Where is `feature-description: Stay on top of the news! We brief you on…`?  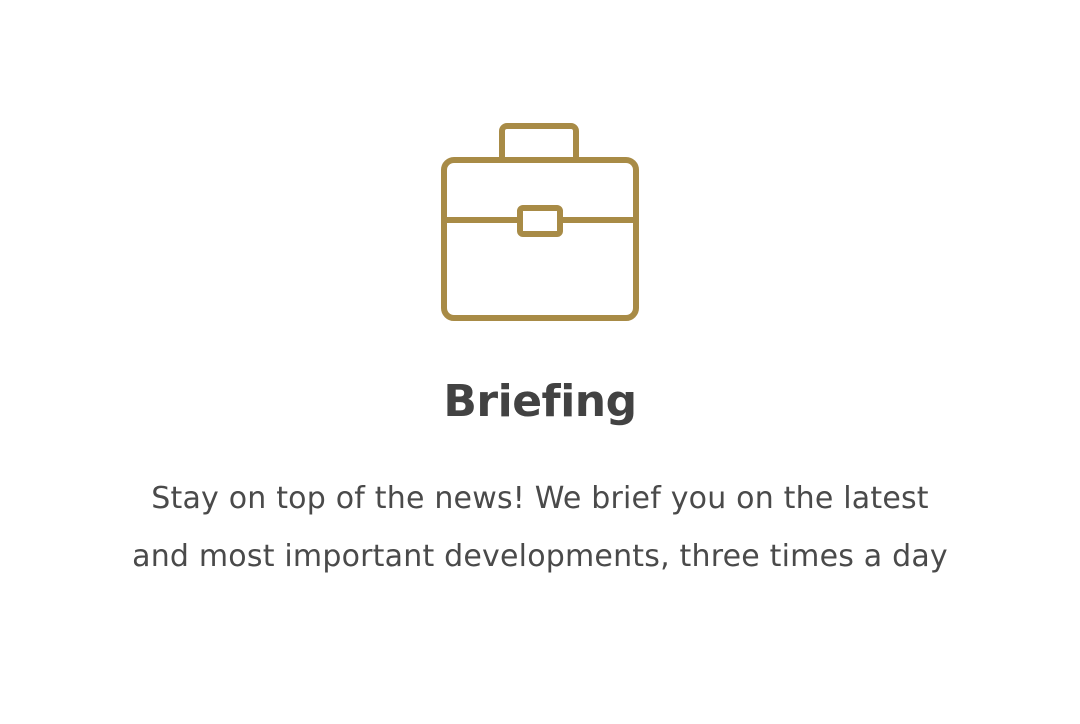
feature-description: Stay on top of the news! We brief you on… is located at coordinates (540, 527).